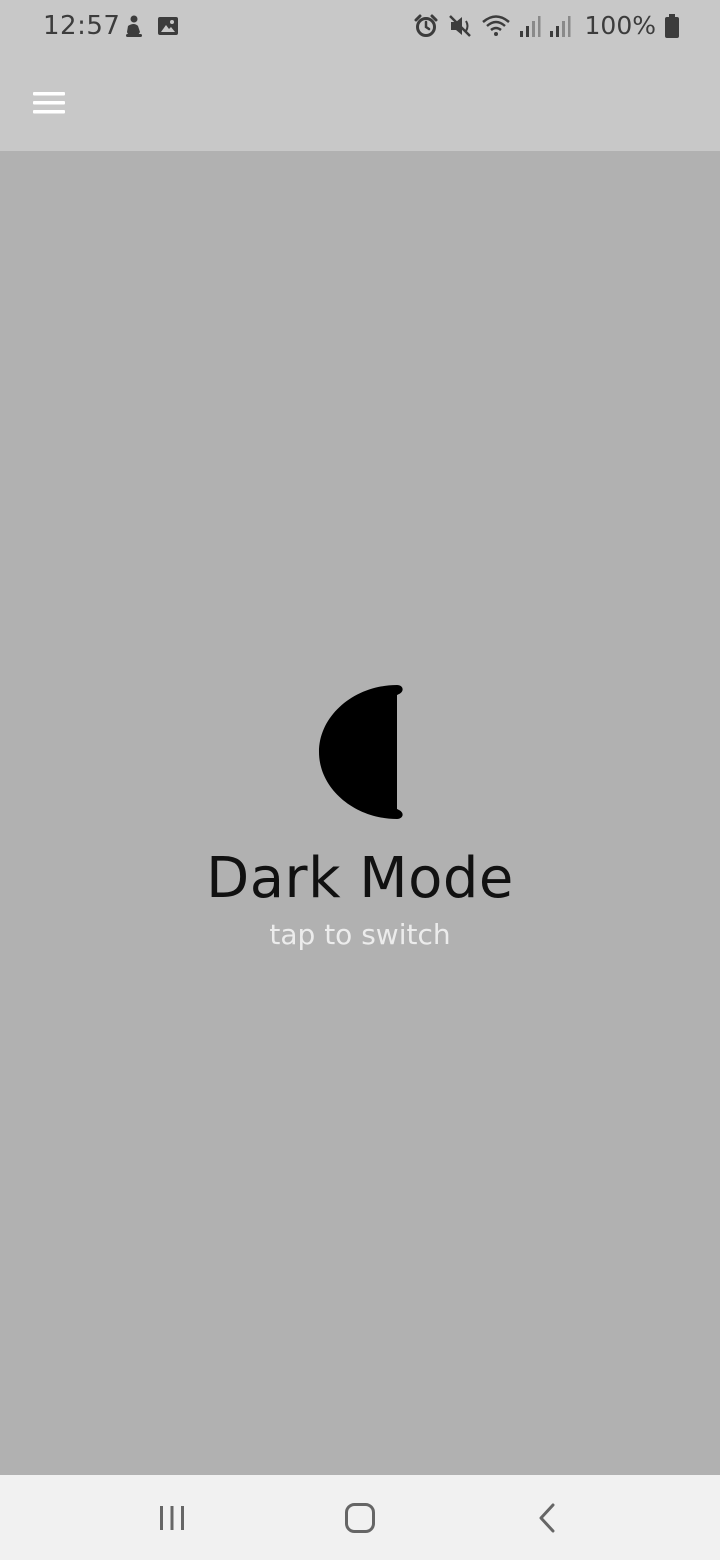  I want to click on hamburger-menu-icon, so click(49, 103).